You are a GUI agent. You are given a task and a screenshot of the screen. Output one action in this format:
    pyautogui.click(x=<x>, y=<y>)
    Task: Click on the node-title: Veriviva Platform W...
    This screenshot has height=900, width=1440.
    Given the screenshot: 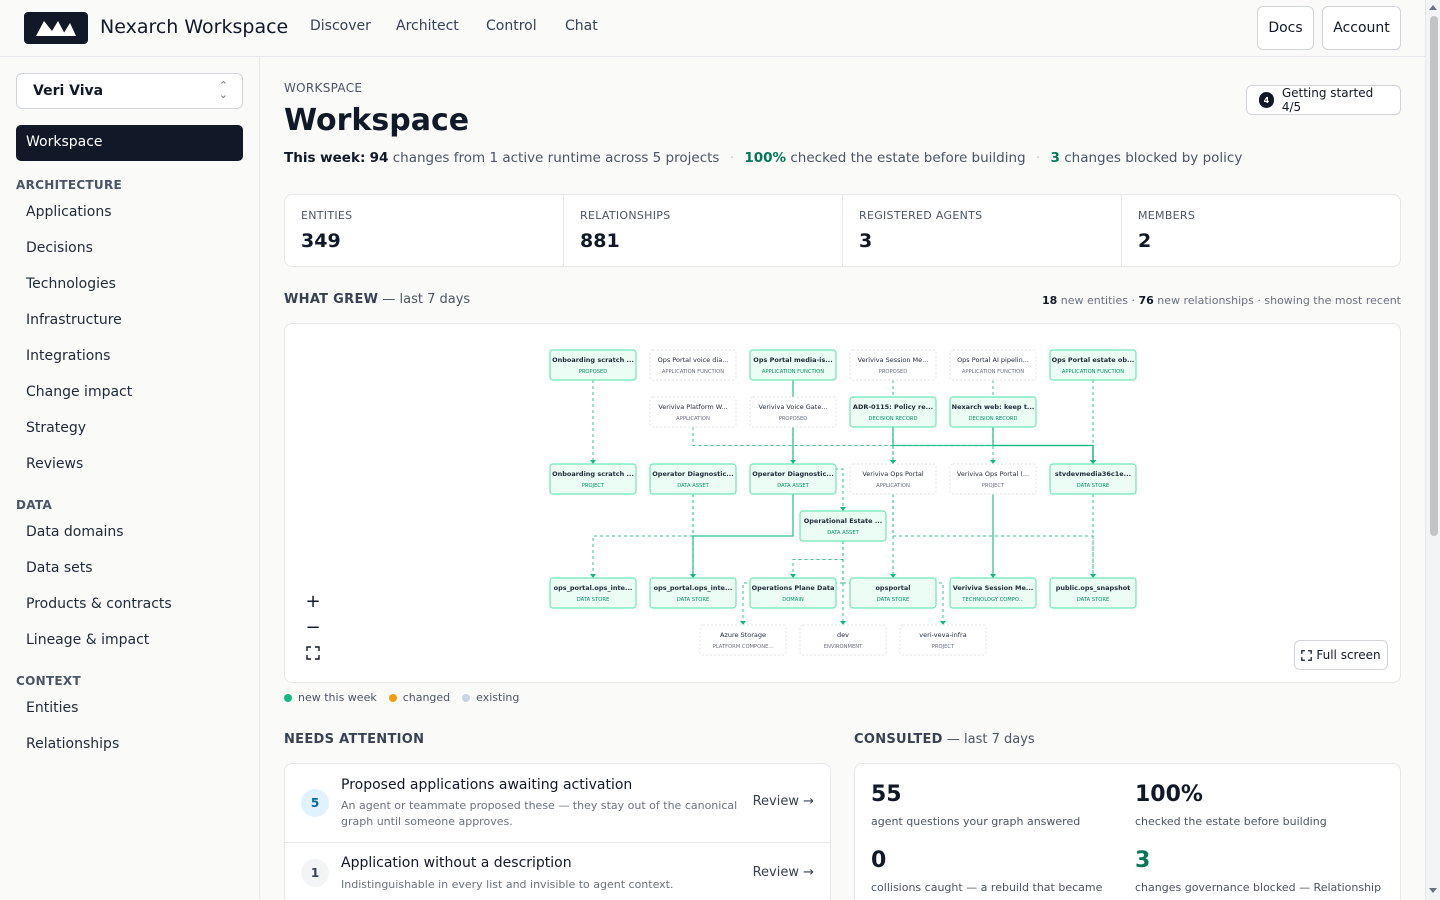 What is the action you would take?
    pyautogui.click(x=692, y=407)
    